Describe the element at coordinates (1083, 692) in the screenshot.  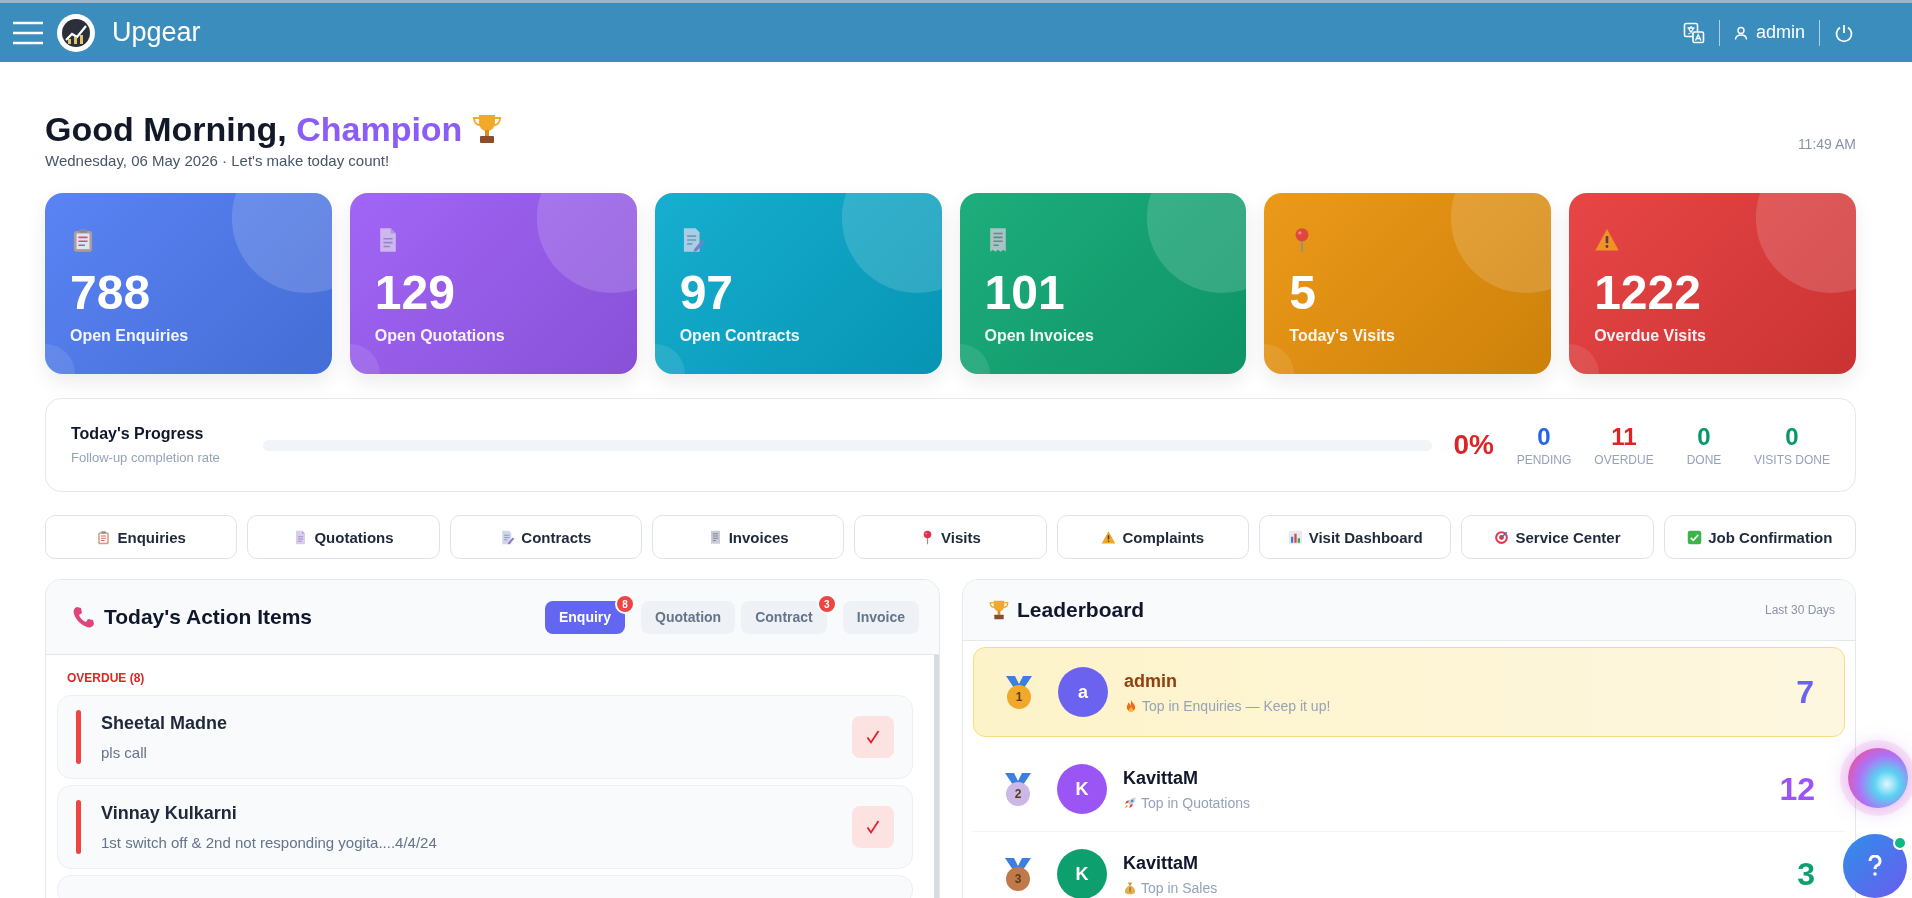
I see `avatar: a` at that location.